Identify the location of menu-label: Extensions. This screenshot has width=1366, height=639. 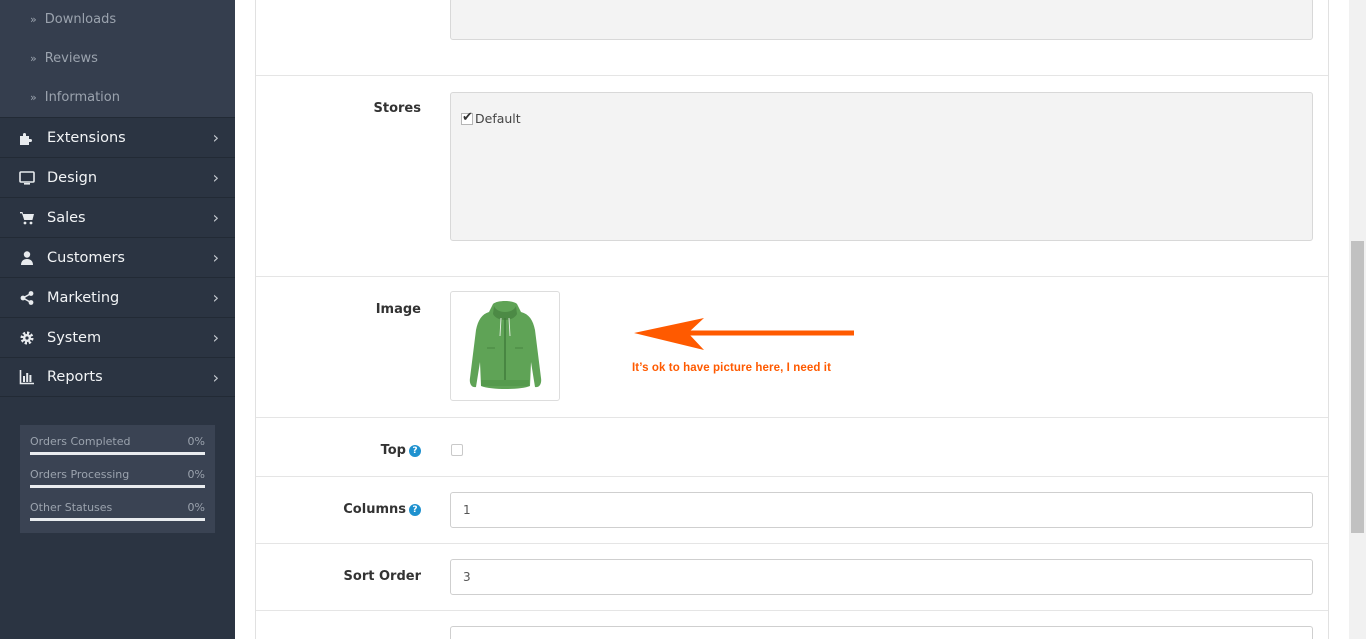
(86, 137).